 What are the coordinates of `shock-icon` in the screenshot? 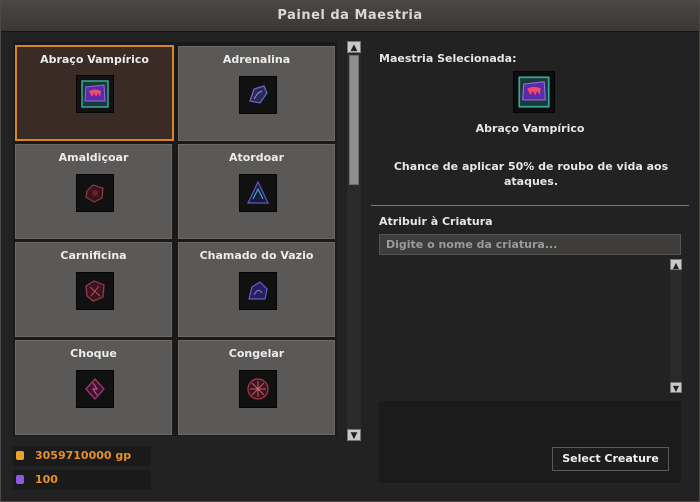 It's located at (95, 389).